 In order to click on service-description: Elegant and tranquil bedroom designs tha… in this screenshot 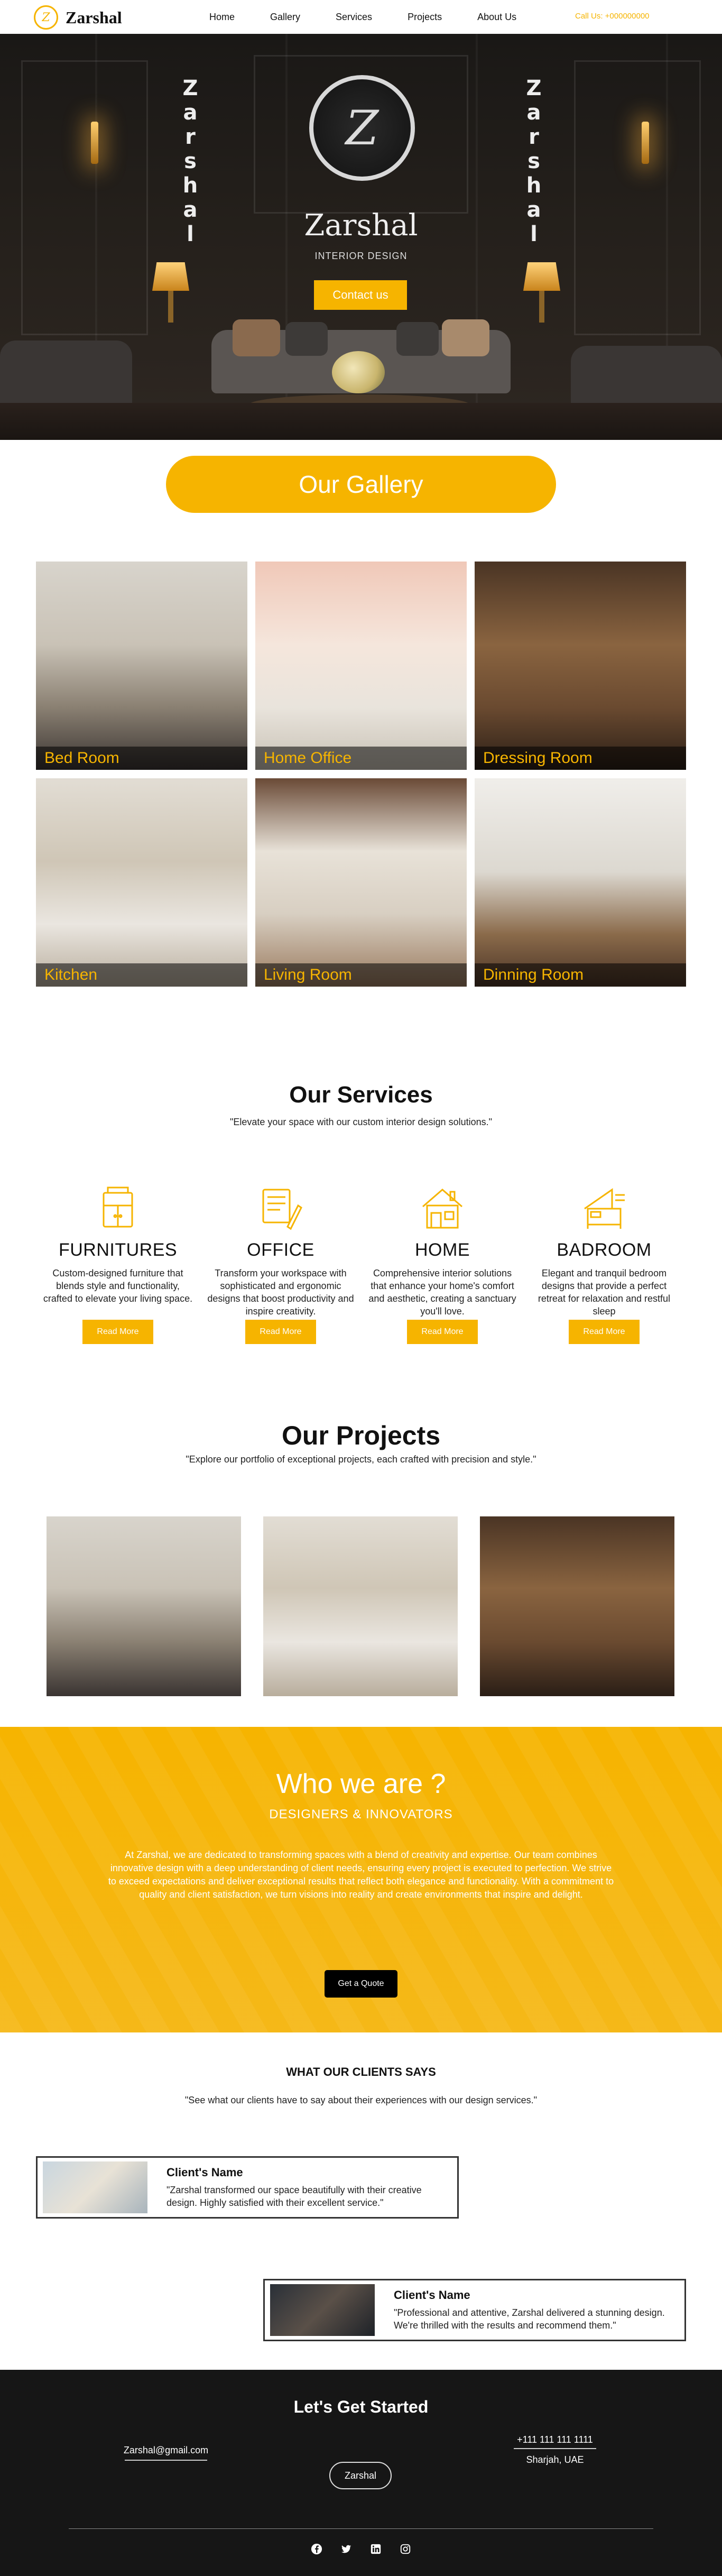, I will do `click(604, 1292)`.